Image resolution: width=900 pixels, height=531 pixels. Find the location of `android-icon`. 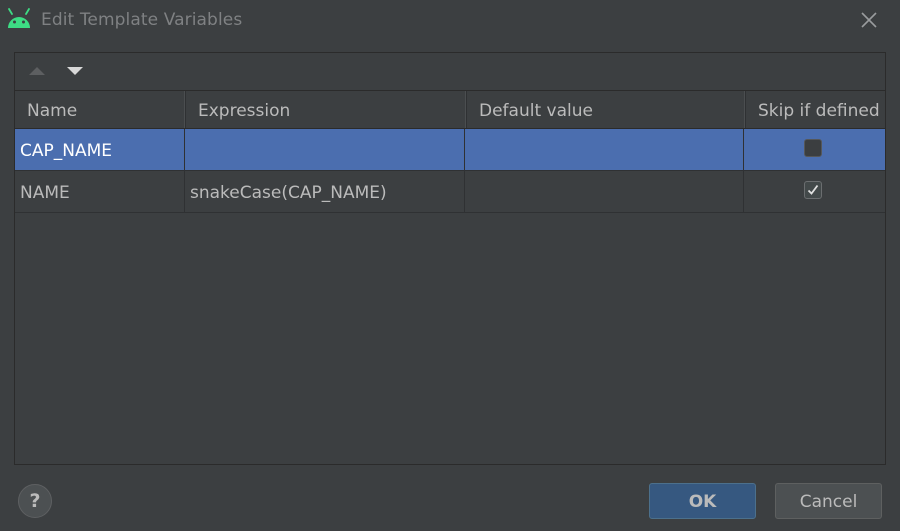

android-icon is located at coordinates (19, 18).